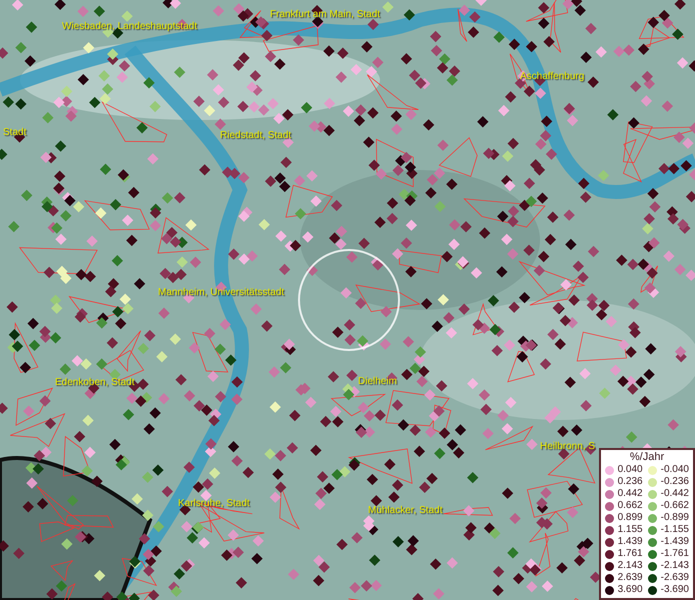  What do you see at coordinates (674, 566) in the screenshot?
I see `legend-value: -2.143` at bounding box center [674, 566].